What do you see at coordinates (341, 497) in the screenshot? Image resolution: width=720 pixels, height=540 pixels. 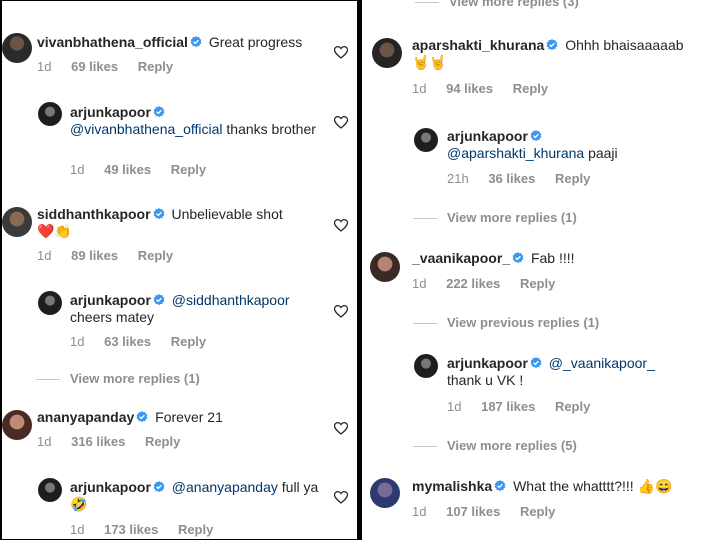 I see `heart-icon` at bounding box center [341, 497].